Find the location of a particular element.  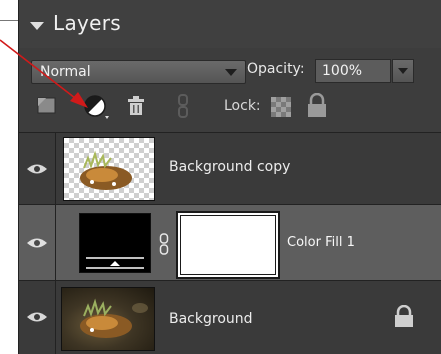

opacity-input: 100% is located at coordinates (353, 71).